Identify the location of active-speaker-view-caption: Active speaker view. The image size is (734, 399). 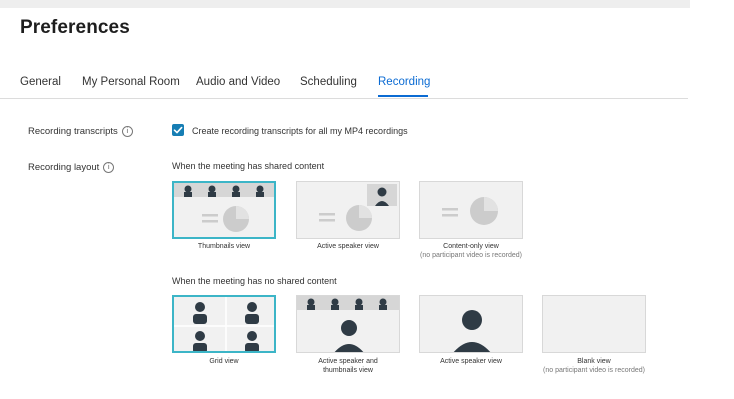
(348, 246).